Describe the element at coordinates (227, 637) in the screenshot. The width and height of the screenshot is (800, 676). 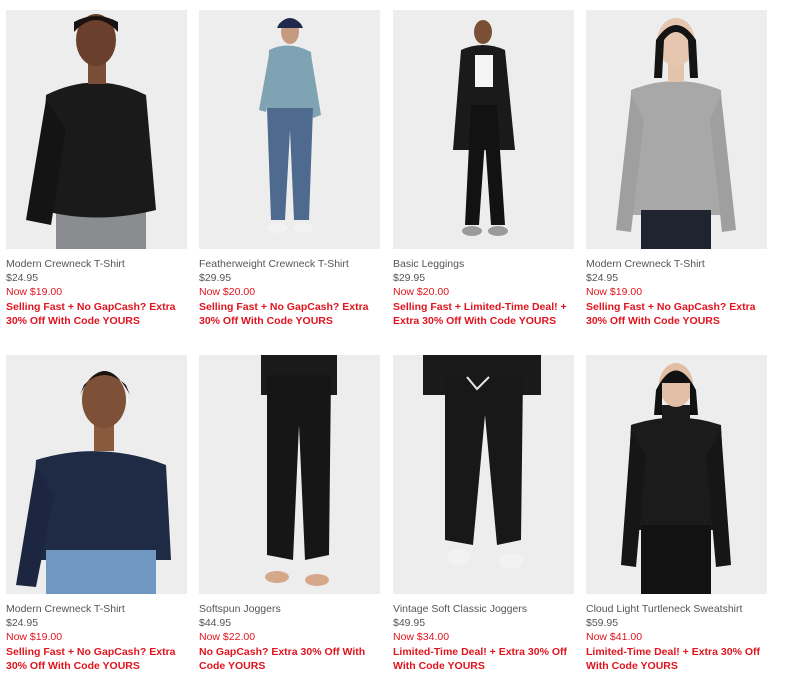
I see `sale-price: Now $22.00` at that location.